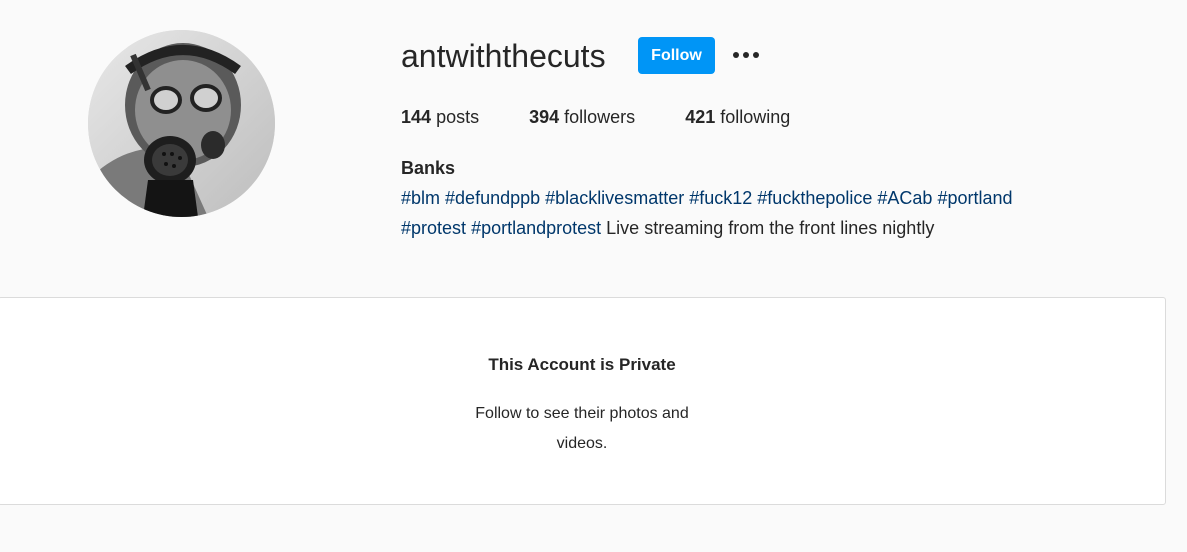 This screenshot has width=1187, height=552. I want to click on following-count-value: 421, so click(700, 117).